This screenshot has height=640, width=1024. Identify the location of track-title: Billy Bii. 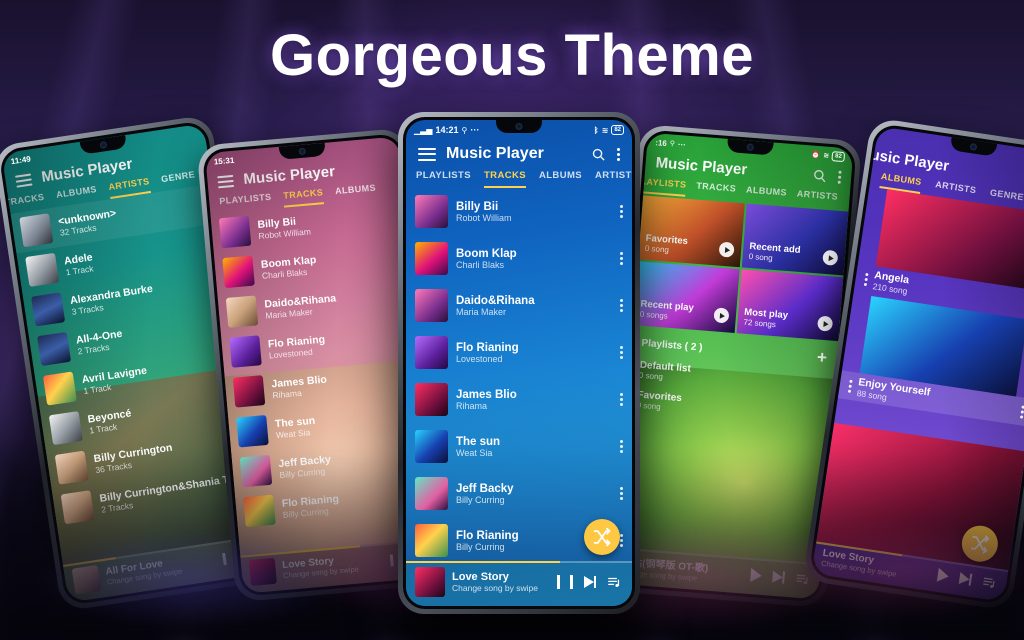
(477, 206).